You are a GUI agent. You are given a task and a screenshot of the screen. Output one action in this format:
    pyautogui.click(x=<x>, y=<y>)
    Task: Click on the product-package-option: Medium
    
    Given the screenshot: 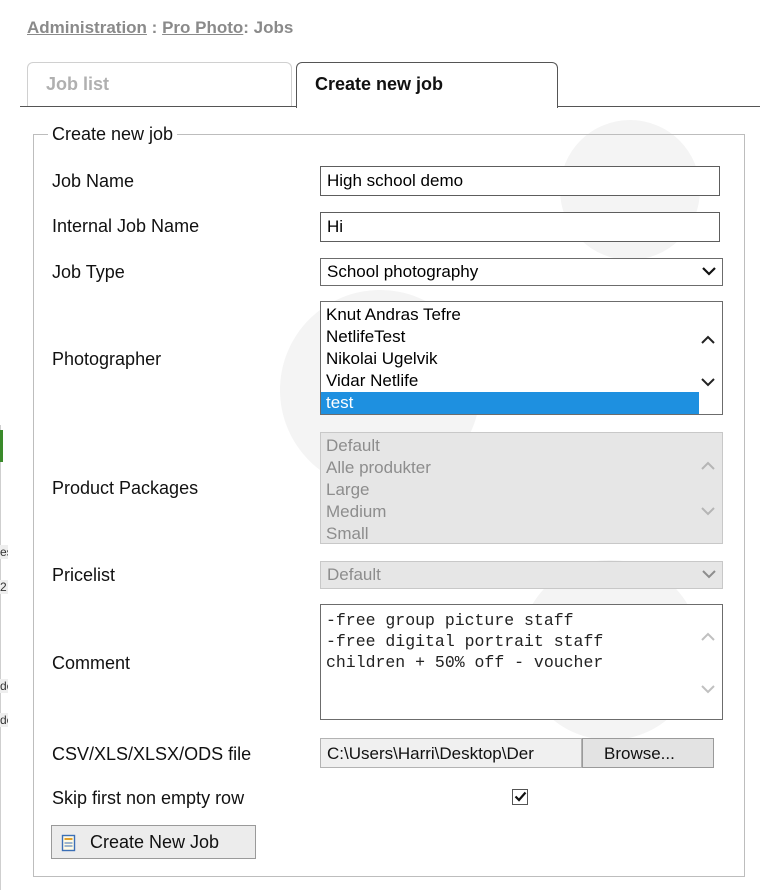 What is the action you would take?
    pyautogui.click(x=356, y=511)
    